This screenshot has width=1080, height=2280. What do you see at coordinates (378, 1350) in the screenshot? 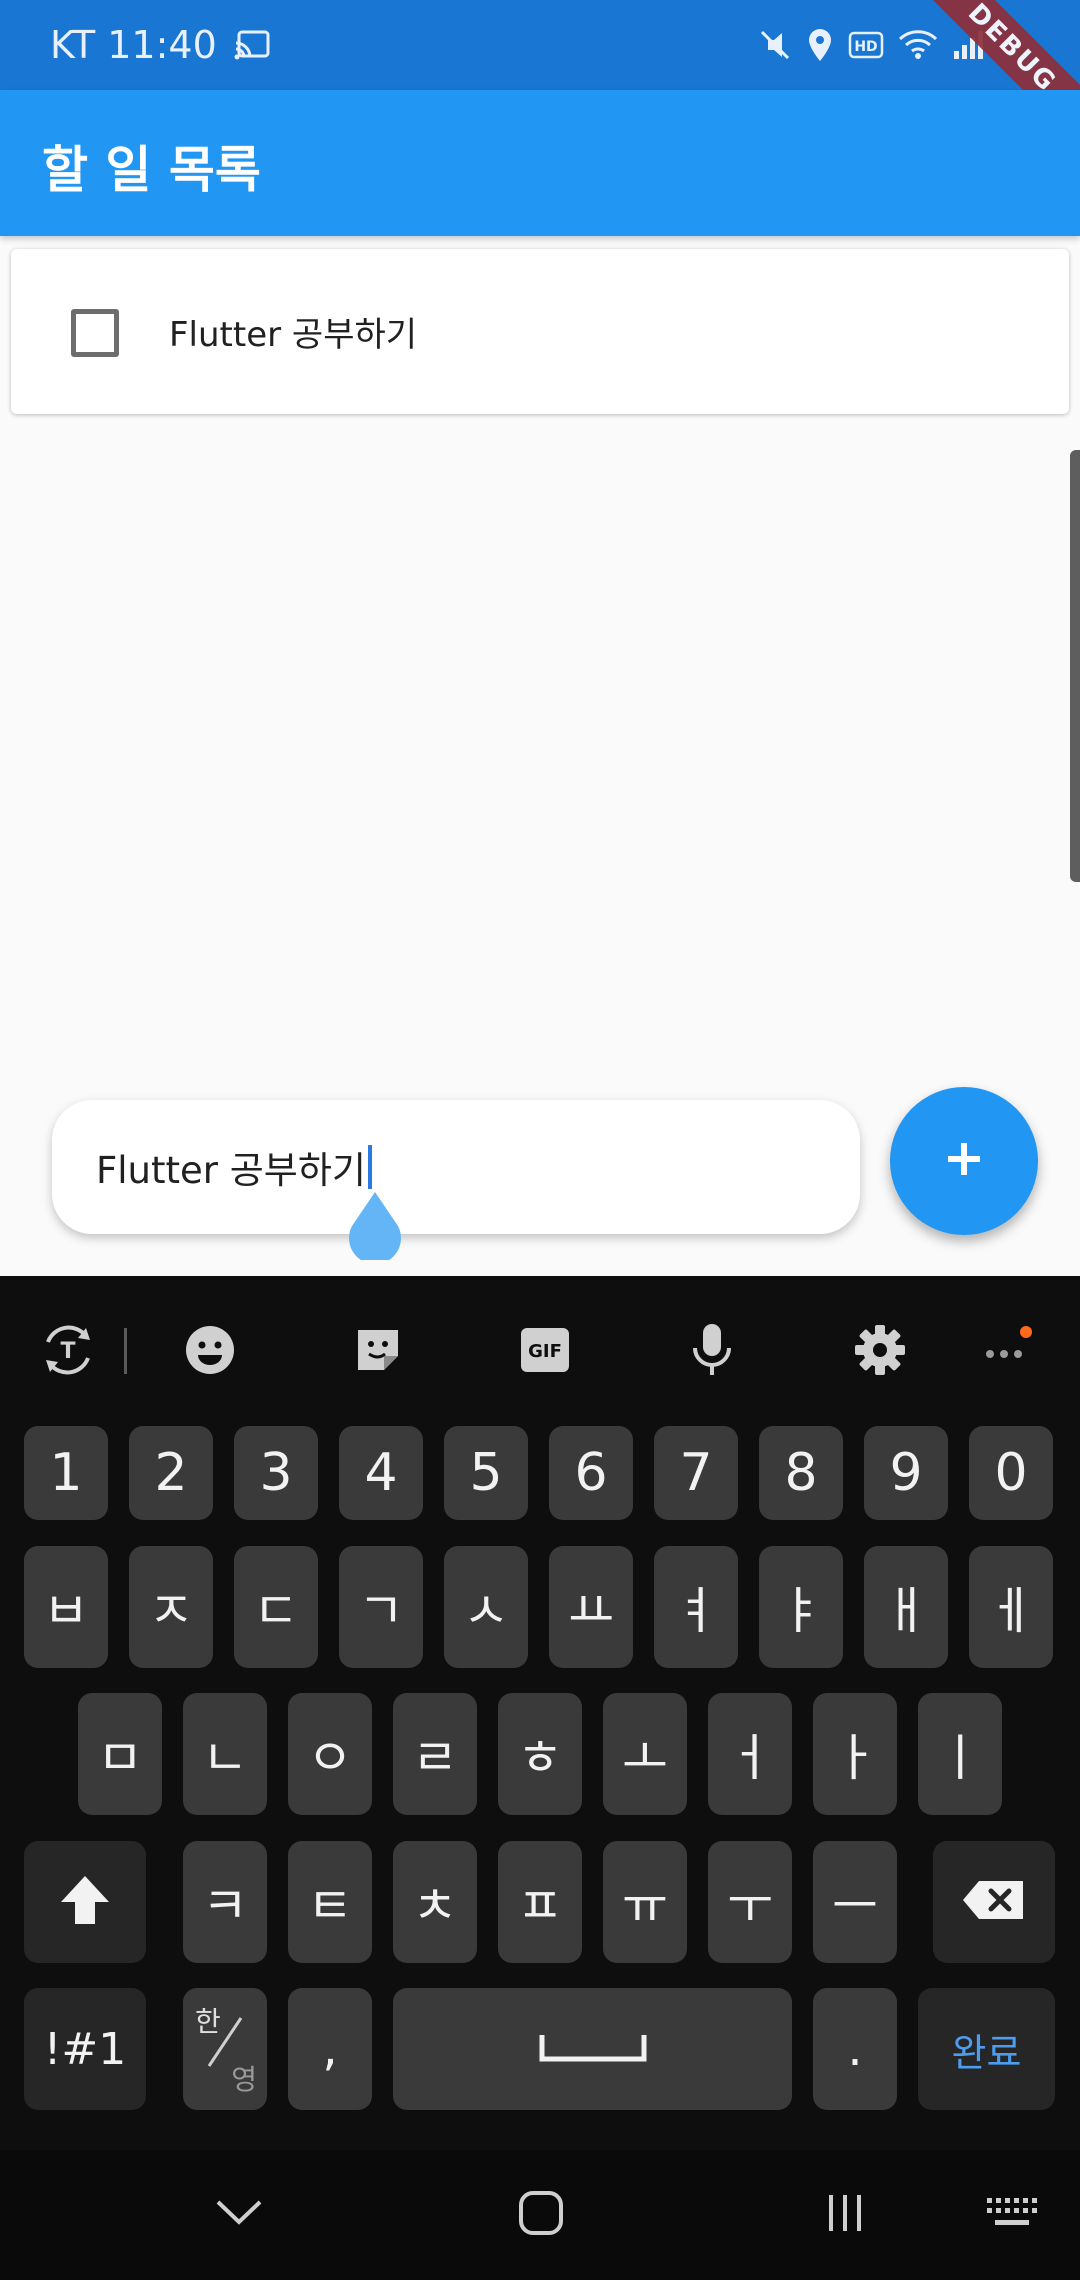
I see `sticker-icon` at bounding box center [378, 1350].